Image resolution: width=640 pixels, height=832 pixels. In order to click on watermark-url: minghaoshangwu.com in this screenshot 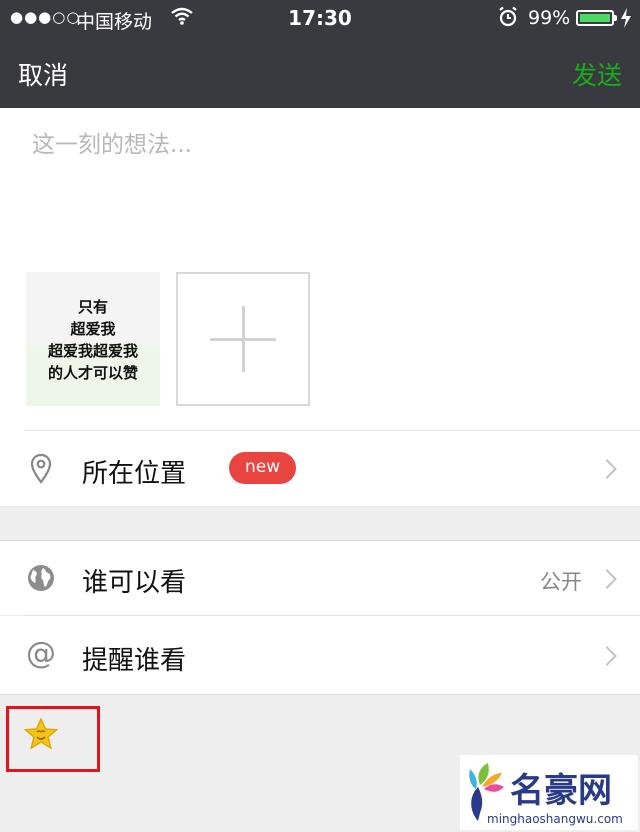, I will do `click(555, 819)`.